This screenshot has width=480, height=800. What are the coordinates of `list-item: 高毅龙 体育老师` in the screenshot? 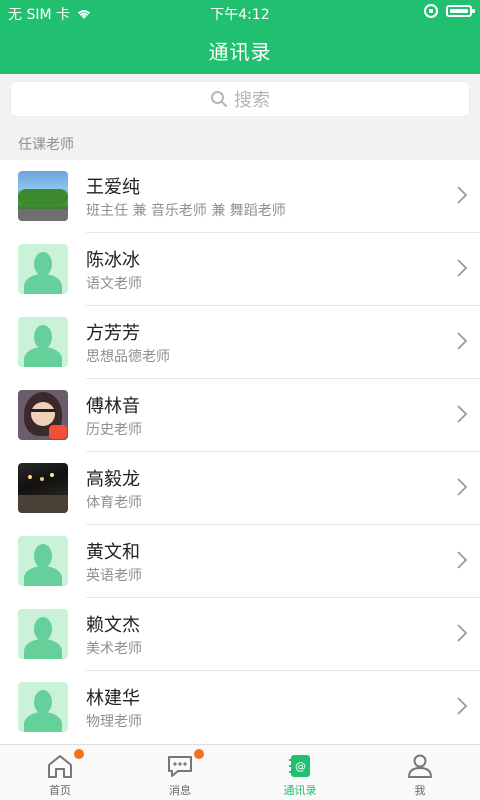 It's located at (240, 488).